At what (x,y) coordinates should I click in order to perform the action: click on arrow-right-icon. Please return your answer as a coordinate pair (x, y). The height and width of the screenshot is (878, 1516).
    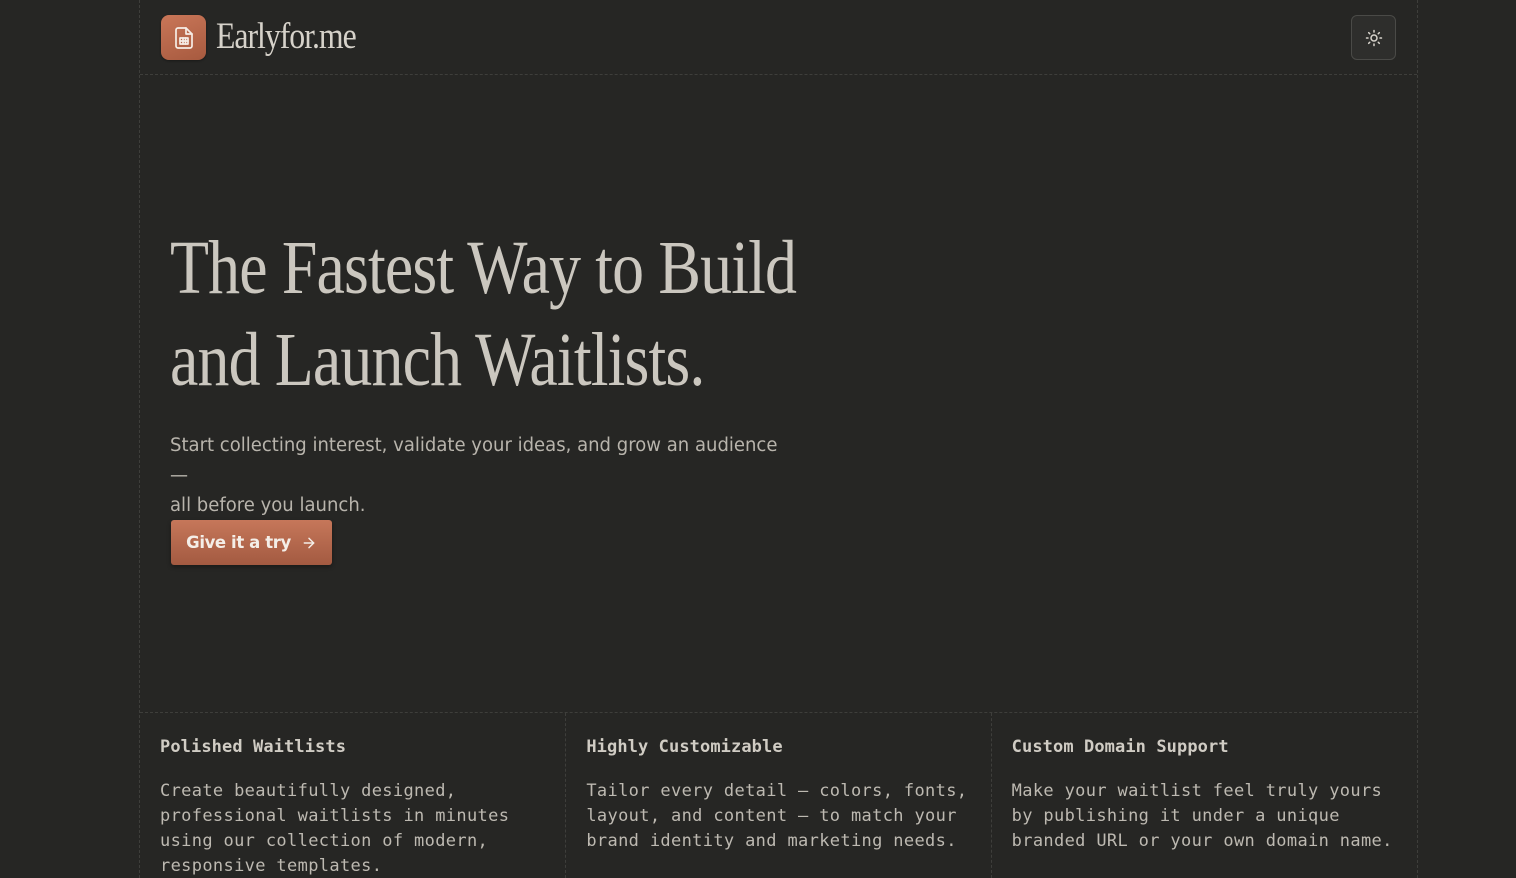
    Looking at the image, I should click on (309, 542).